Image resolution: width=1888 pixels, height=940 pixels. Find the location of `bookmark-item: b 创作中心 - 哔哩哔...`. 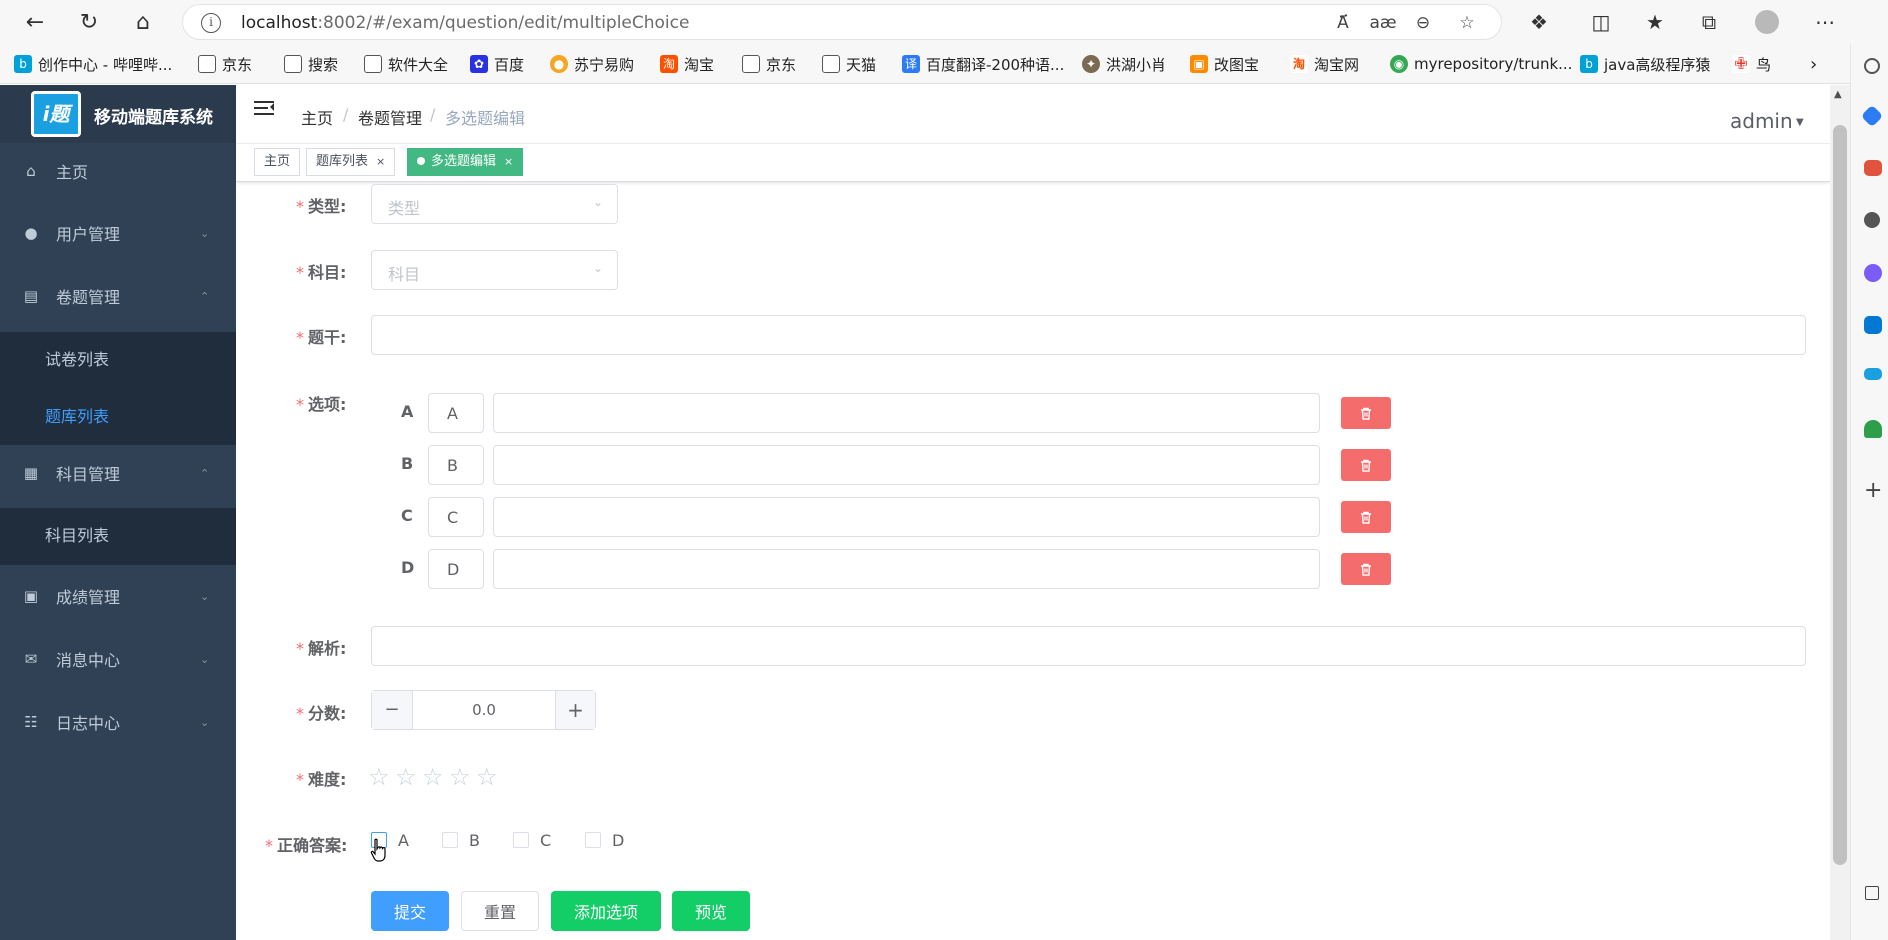

bookmark-item: b 创作中心 - 哔哩哔... is located at coordinates (93, 64).